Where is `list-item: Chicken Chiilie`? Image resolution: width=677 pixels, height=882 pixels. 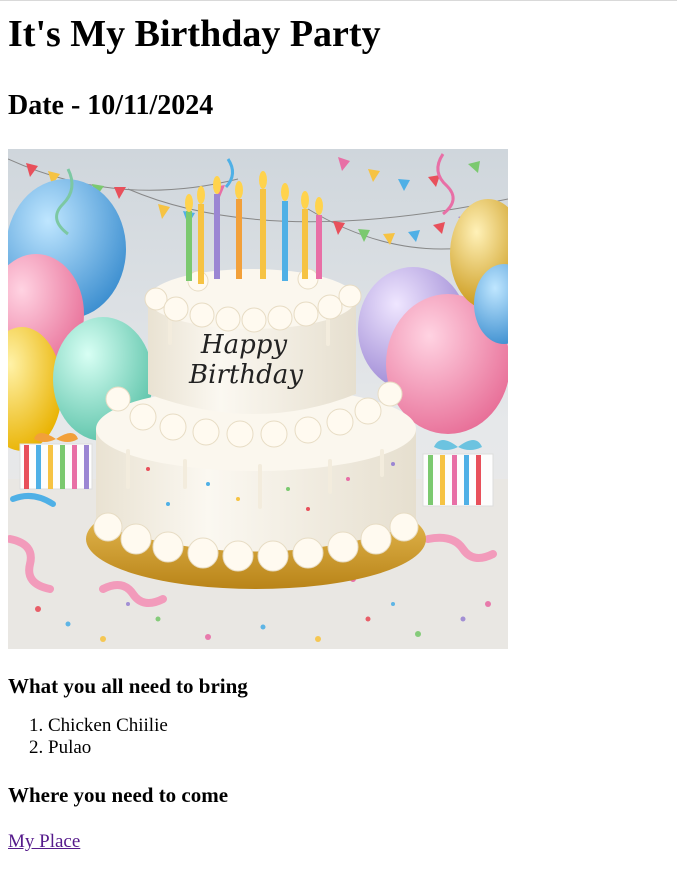
list-item: Chicken Chiilie is located at coordinates (358, 726).